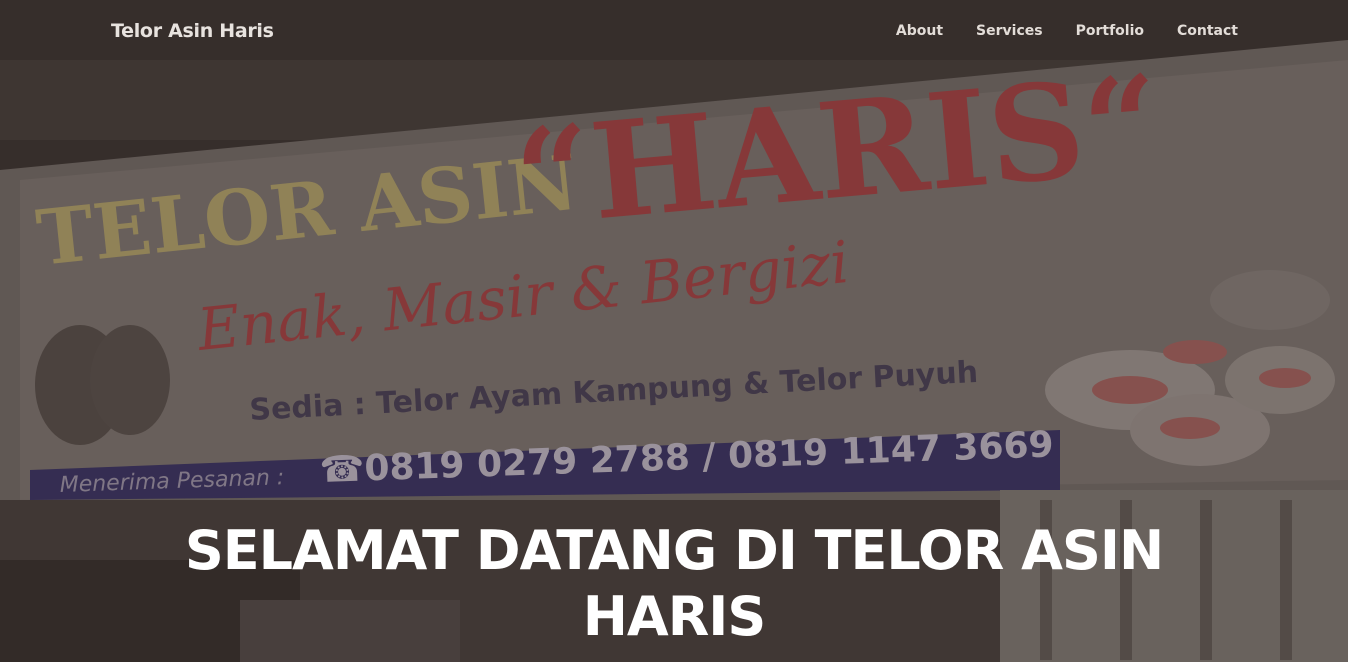 The height and width of the screenshot is (662, 1348). I want to click on nav-link-services: Services, so click(993, 31).